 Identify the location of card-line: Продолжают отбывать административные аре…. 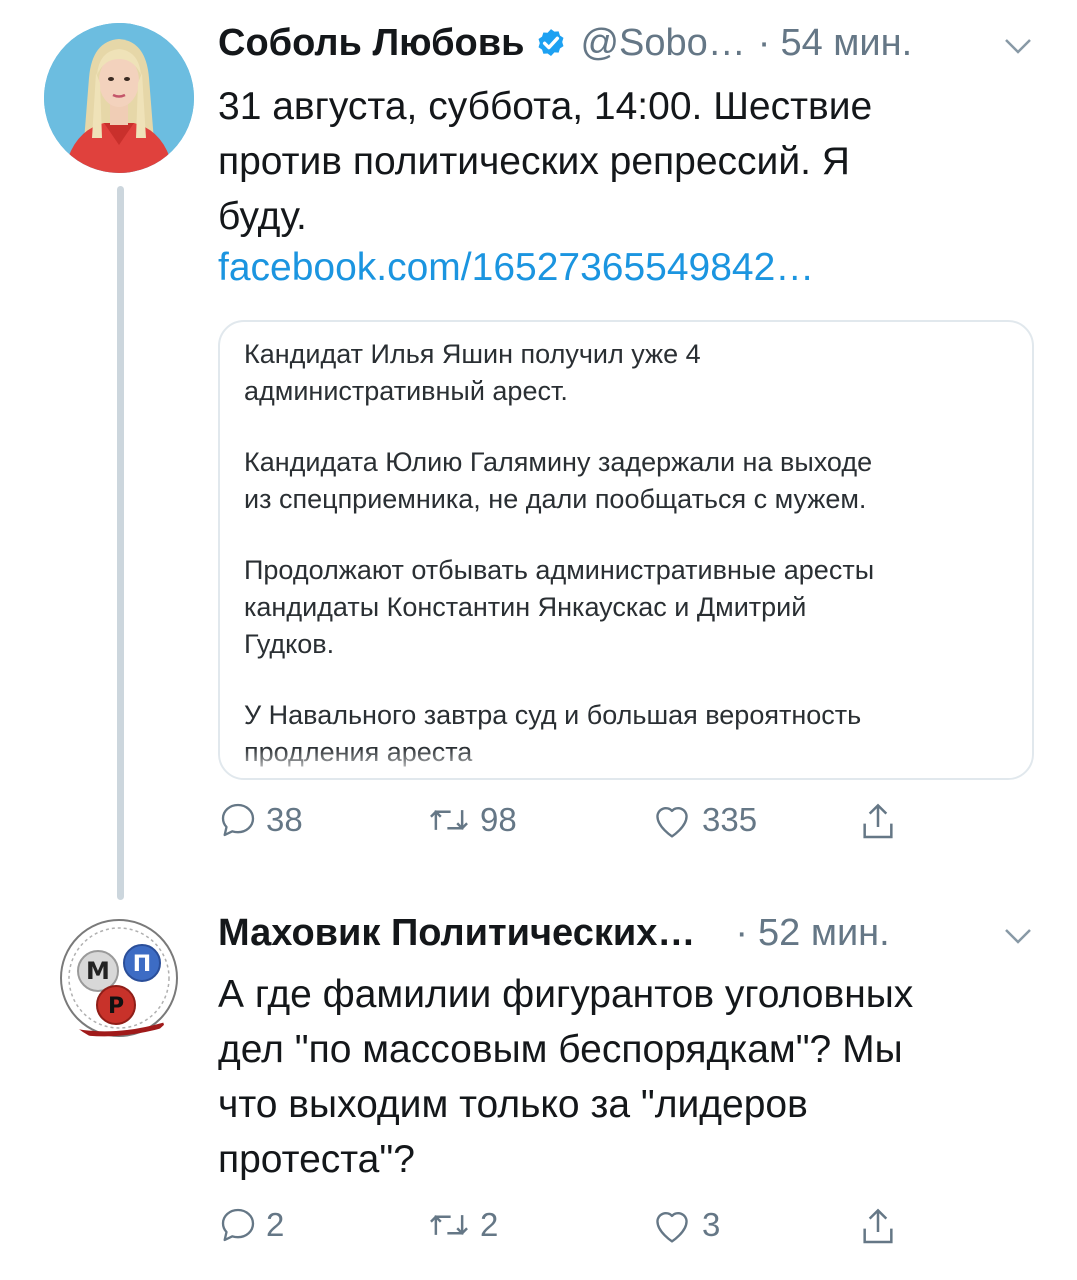
(559, 570).